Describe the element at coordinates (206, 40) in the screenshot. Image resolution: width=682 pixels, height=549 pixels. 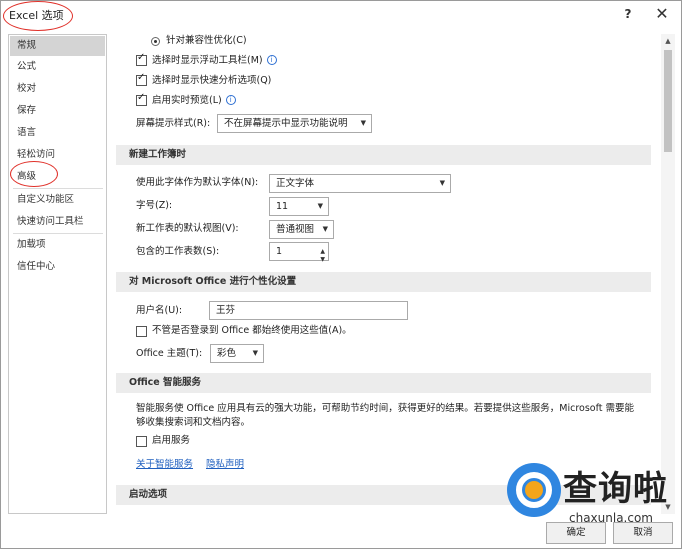
I see `compat-label: 针对兼容性优化(C)` at that location.